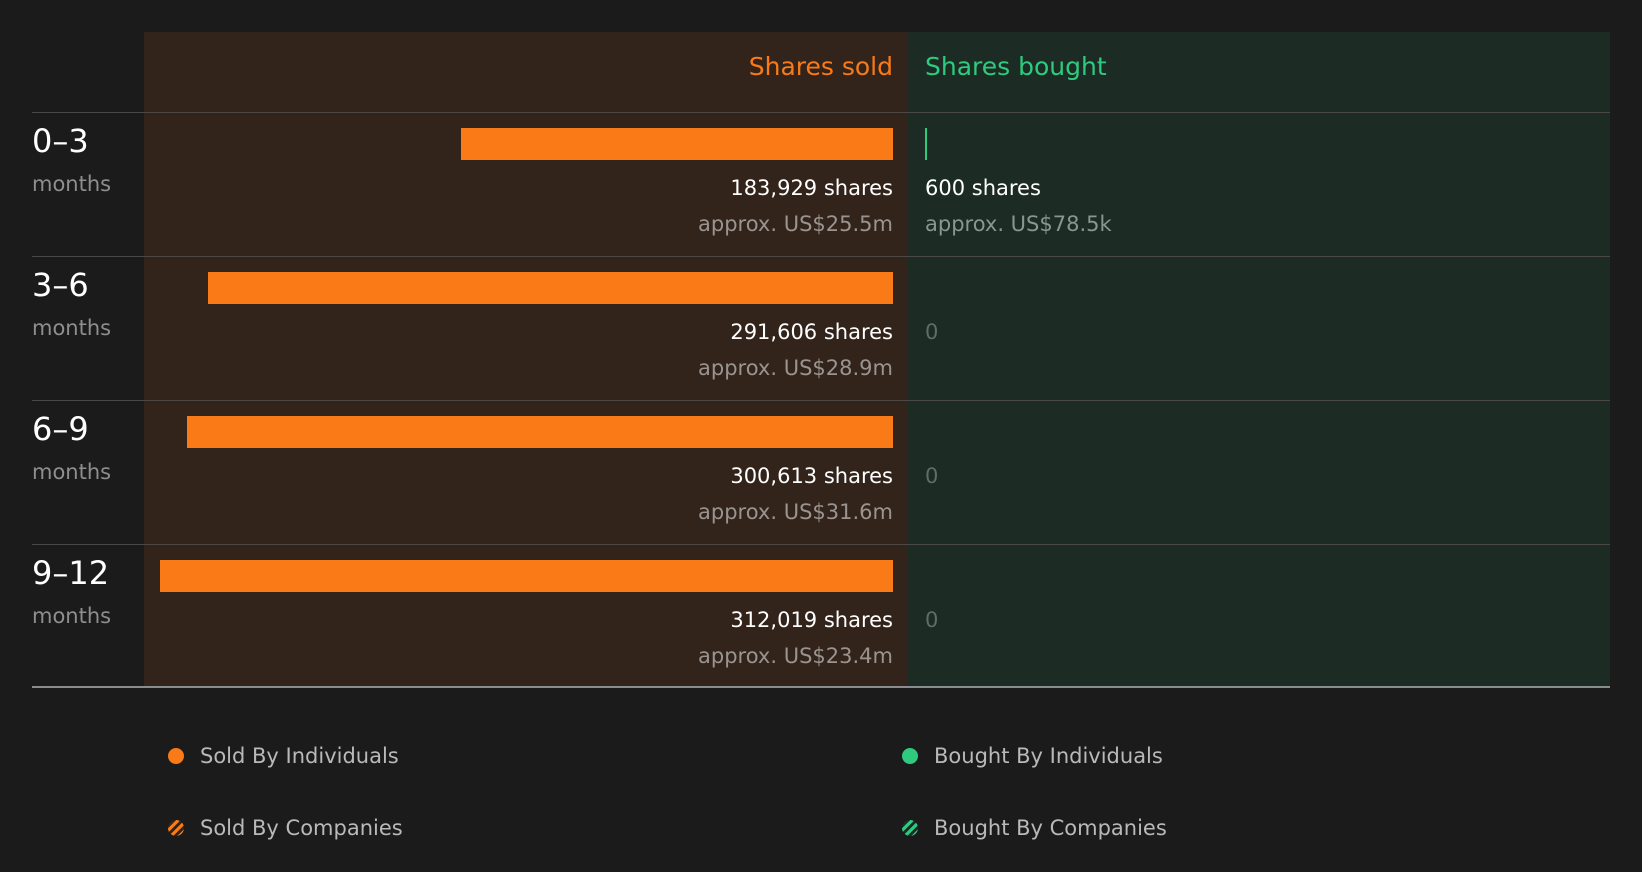 The width and height of the screenshot is (1642, 872). Describe the element at coordinates (811, 332) in the screenshot. I see `sold-shares-label: 291,606 shares` at that location.